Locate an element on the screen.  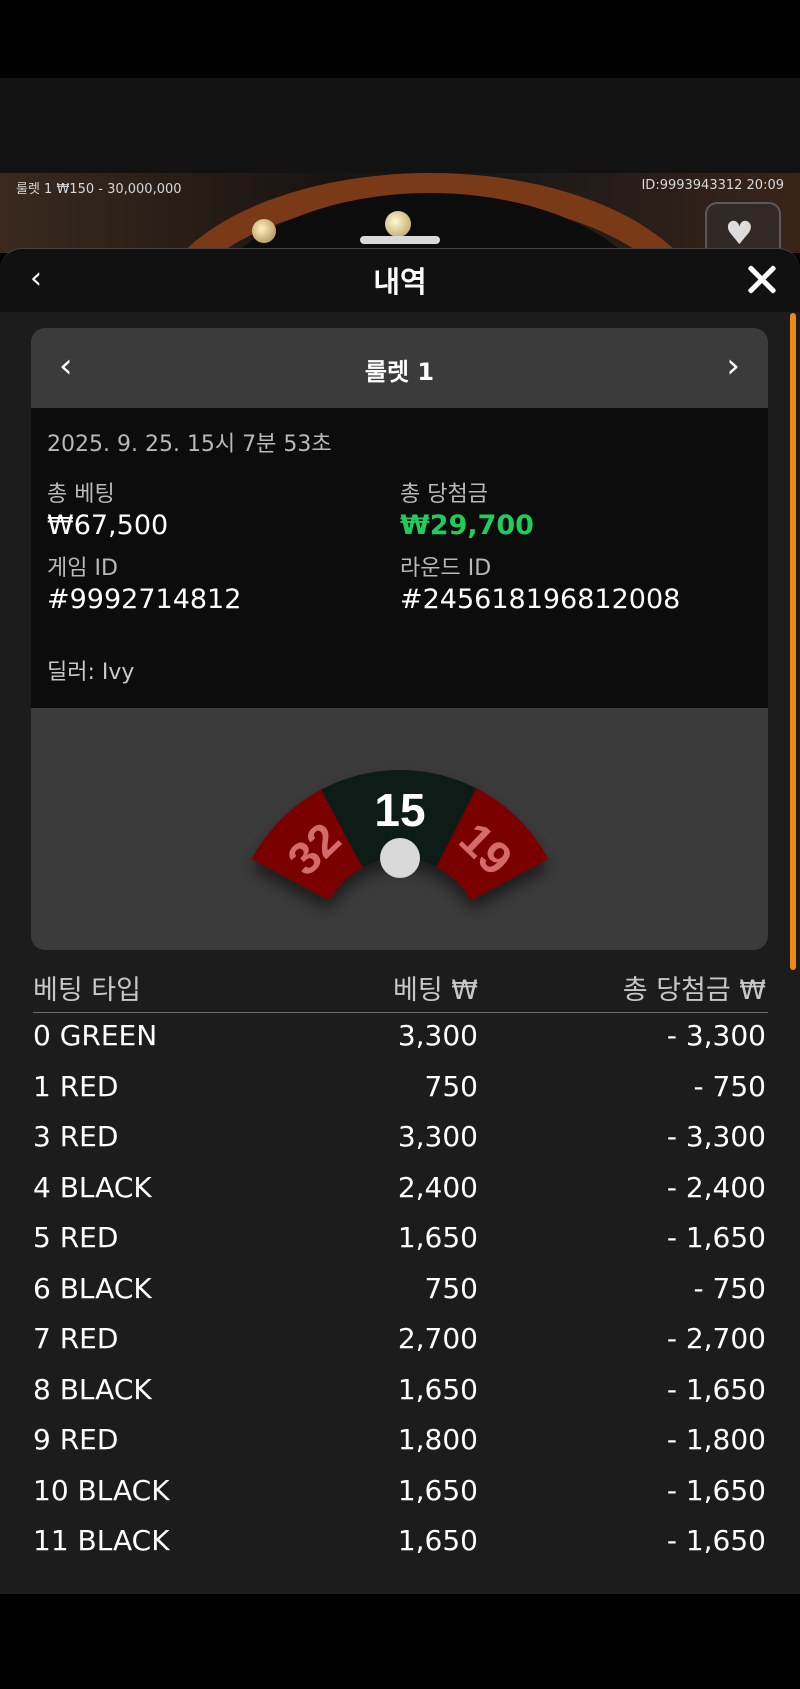
close-button is located at coordinates (762, 279).